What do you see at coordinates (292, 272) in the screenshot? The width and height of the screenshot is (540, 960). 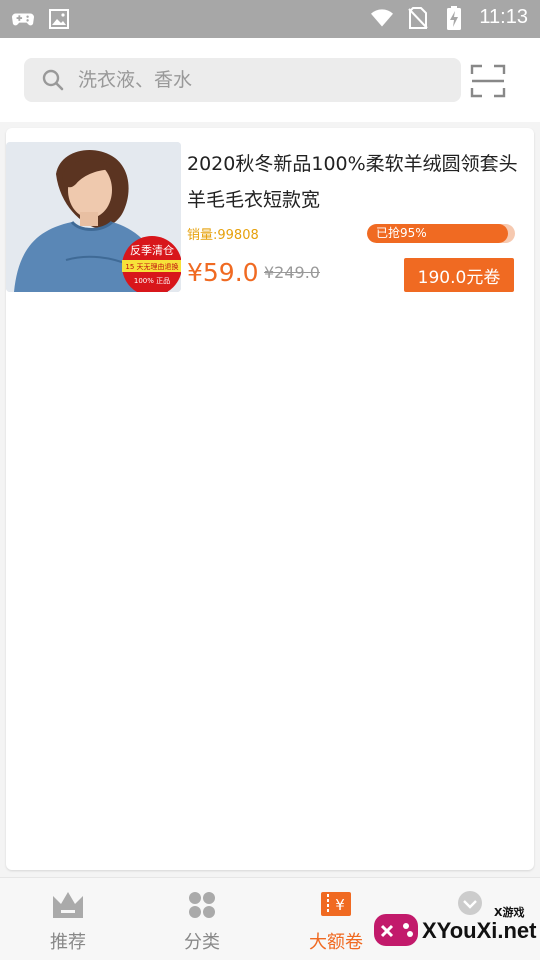 I see `original-price: ¥249.0` at bounding box center [292, 272].